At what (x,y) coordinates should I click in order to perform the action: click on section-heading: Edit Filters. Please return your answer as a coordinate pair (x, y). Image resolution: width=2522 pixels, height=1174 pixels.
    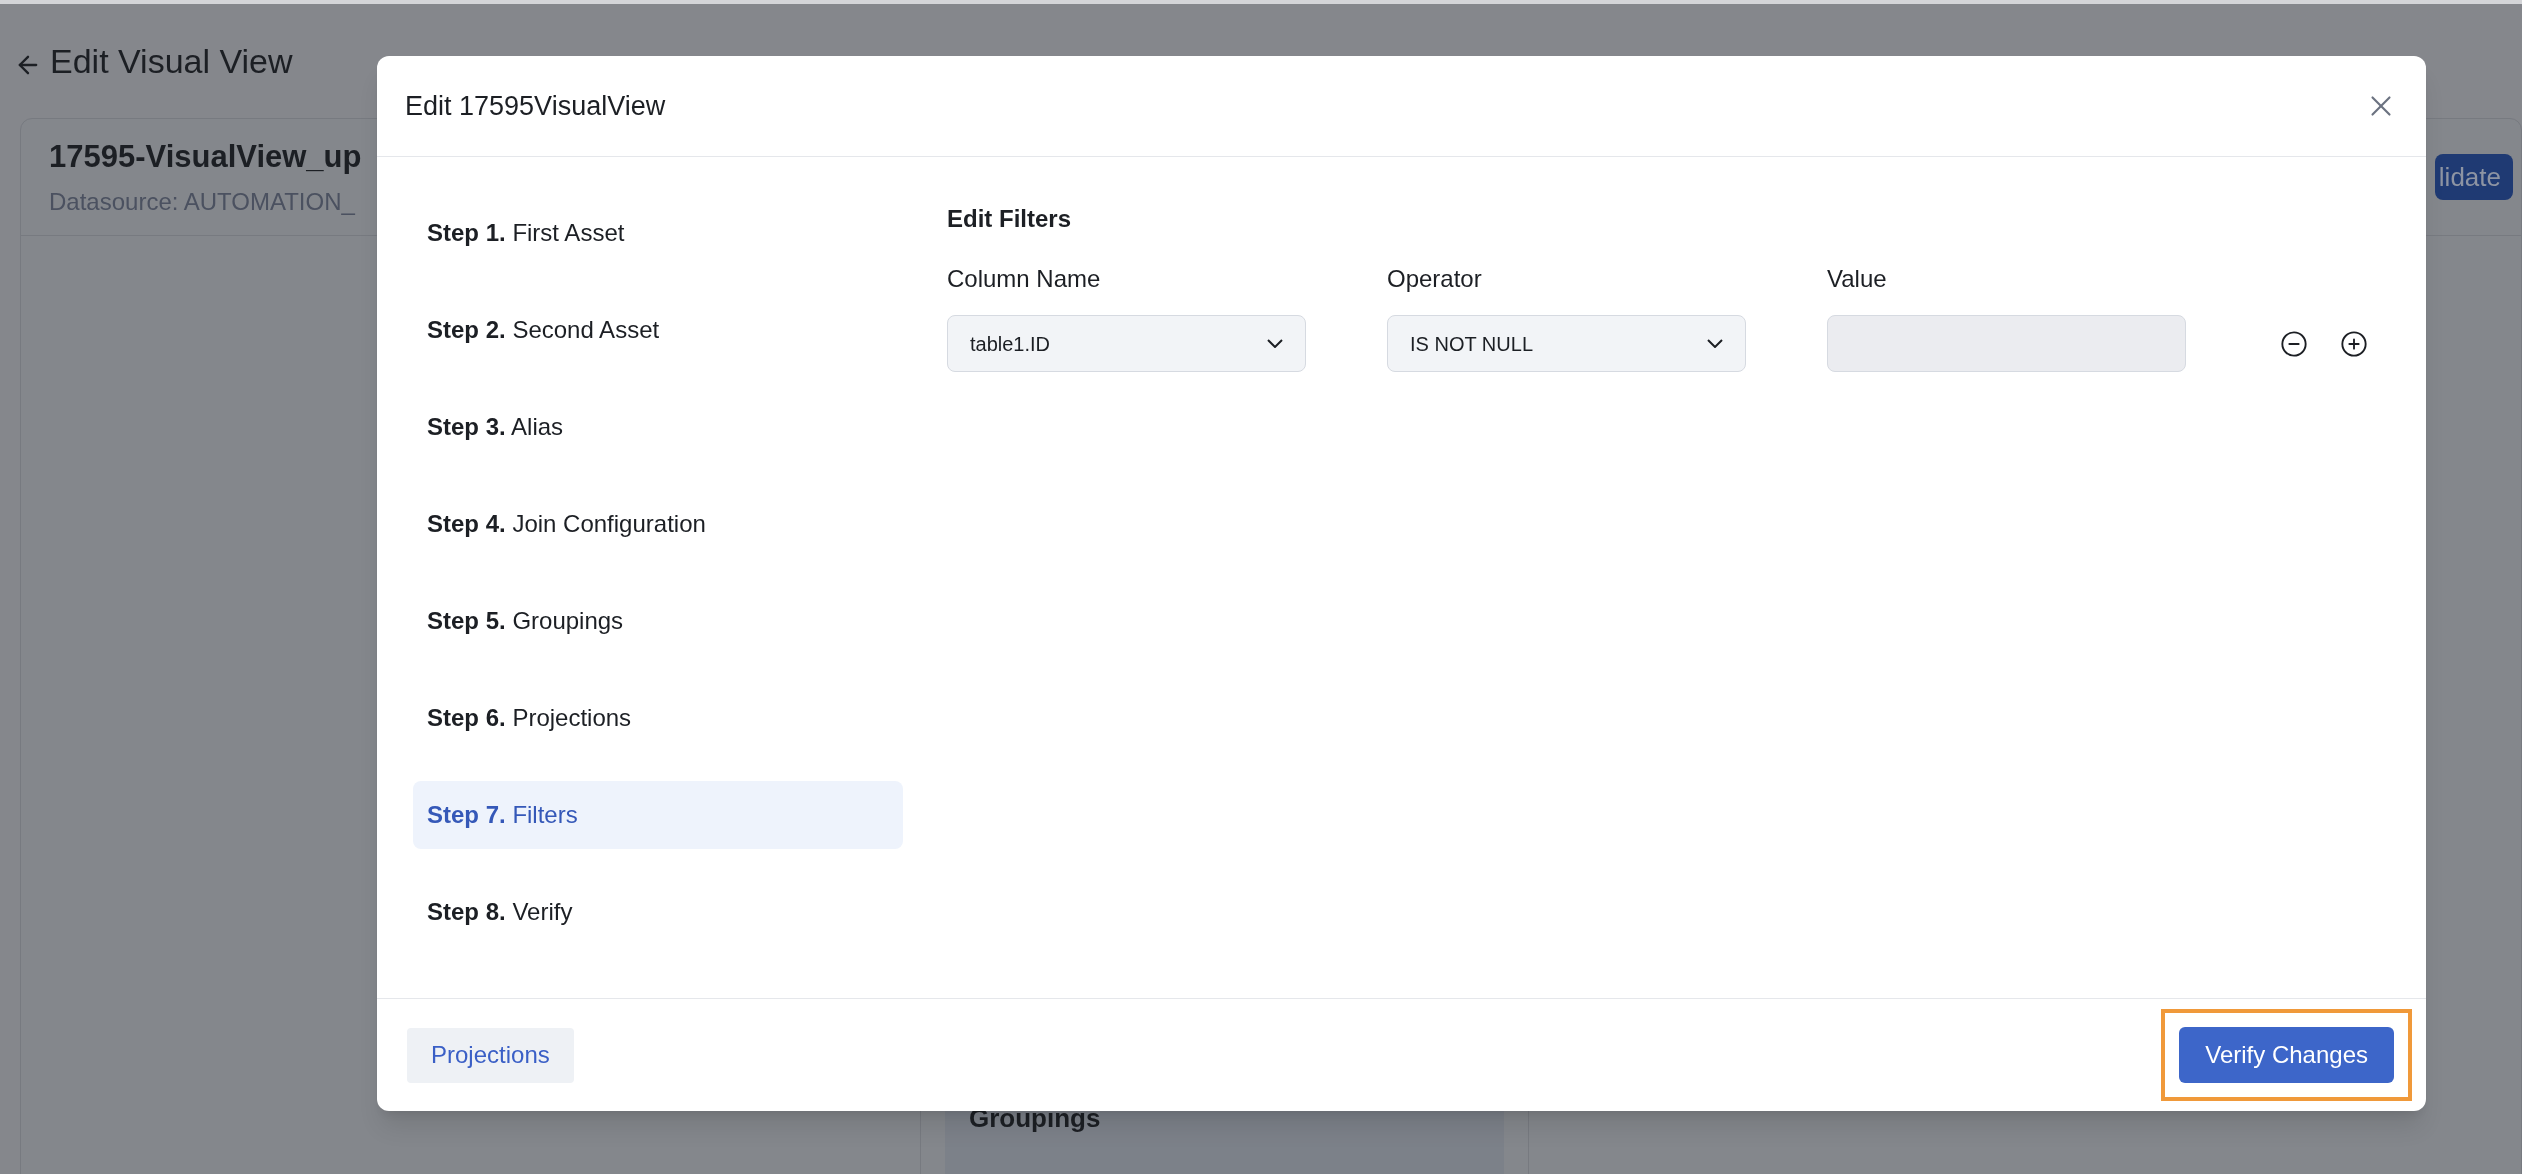
    Looking at the image, I should click on (1009, 219).